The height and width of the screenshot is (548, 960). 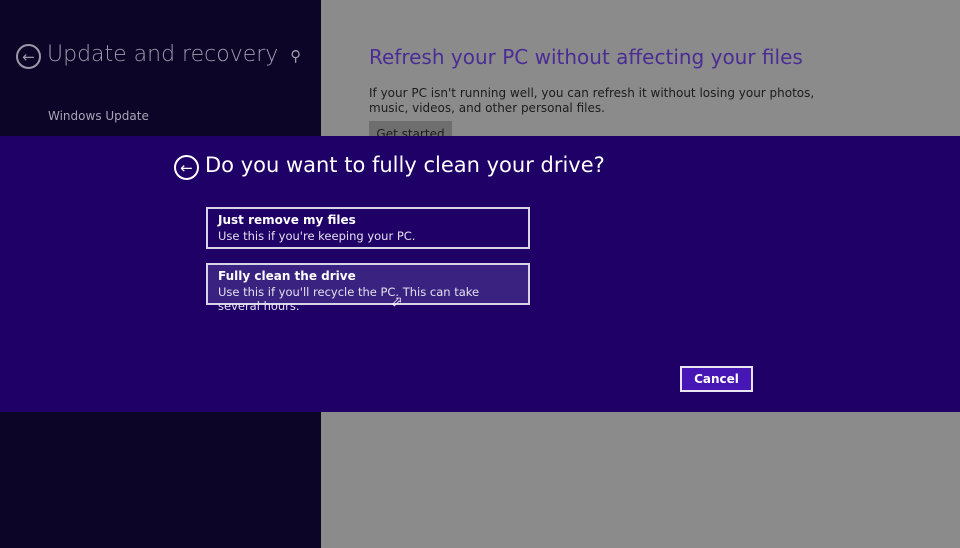 I want to click on option-title: Just remove my files, so click(x=287, y=220).